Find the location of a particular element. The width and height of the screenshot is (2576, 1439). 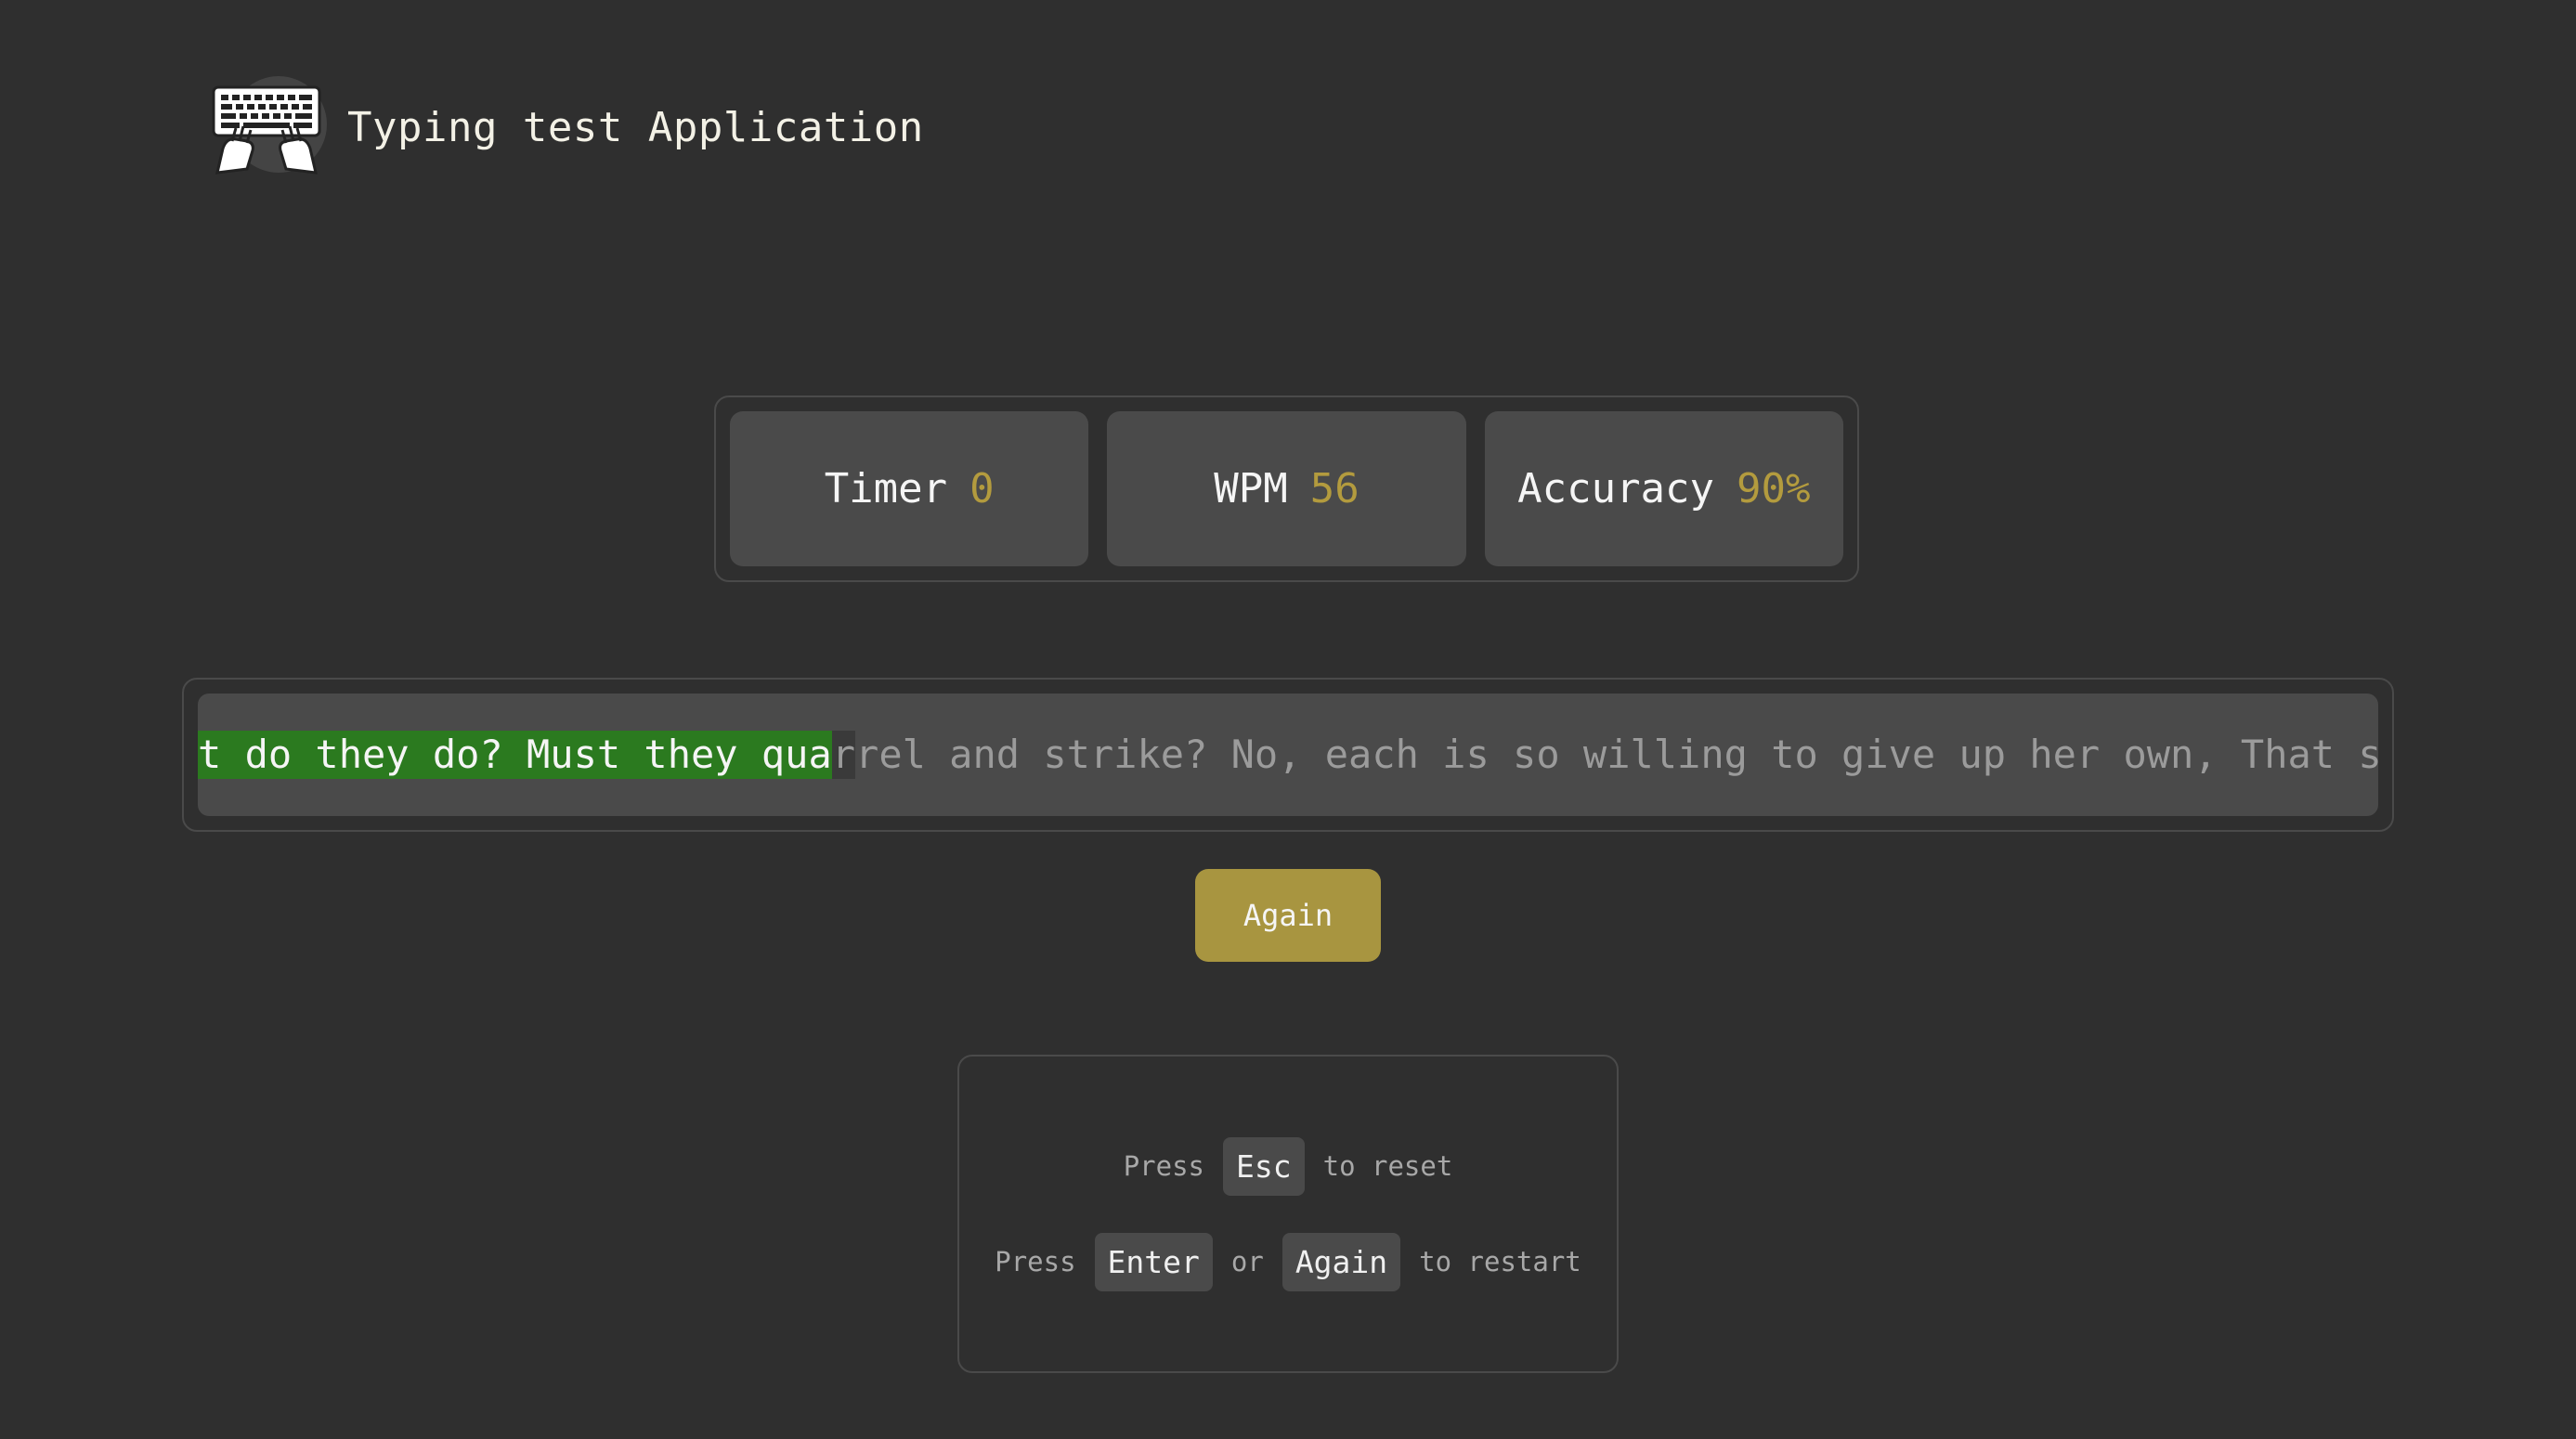

app-header: Typing test Application is located at coordinates (567, 127).